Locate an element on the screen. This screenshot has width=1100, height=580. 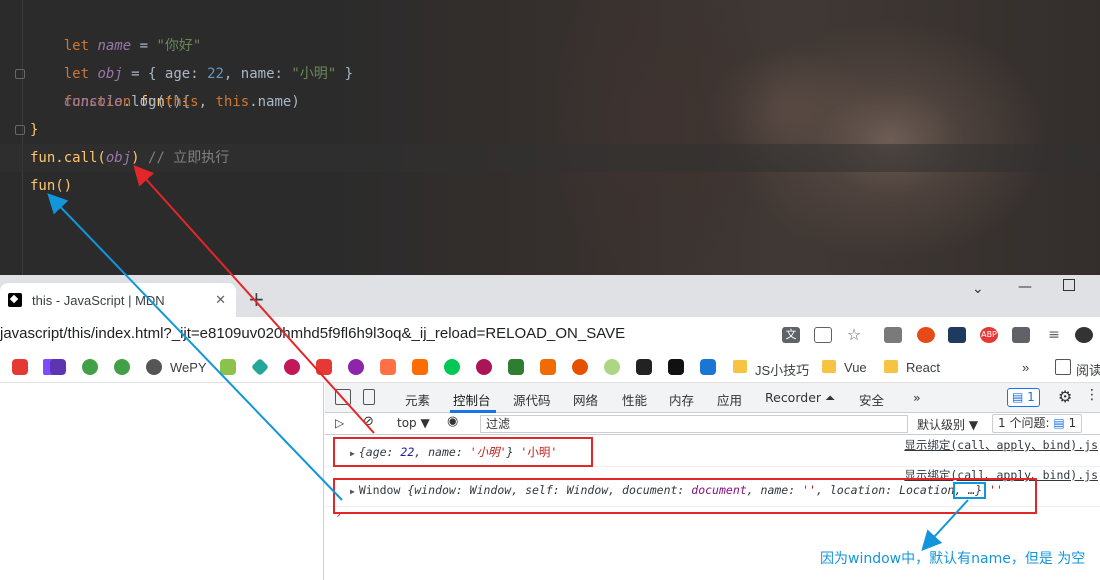
tab-network: 网络 is located at coordinates (585, 399).